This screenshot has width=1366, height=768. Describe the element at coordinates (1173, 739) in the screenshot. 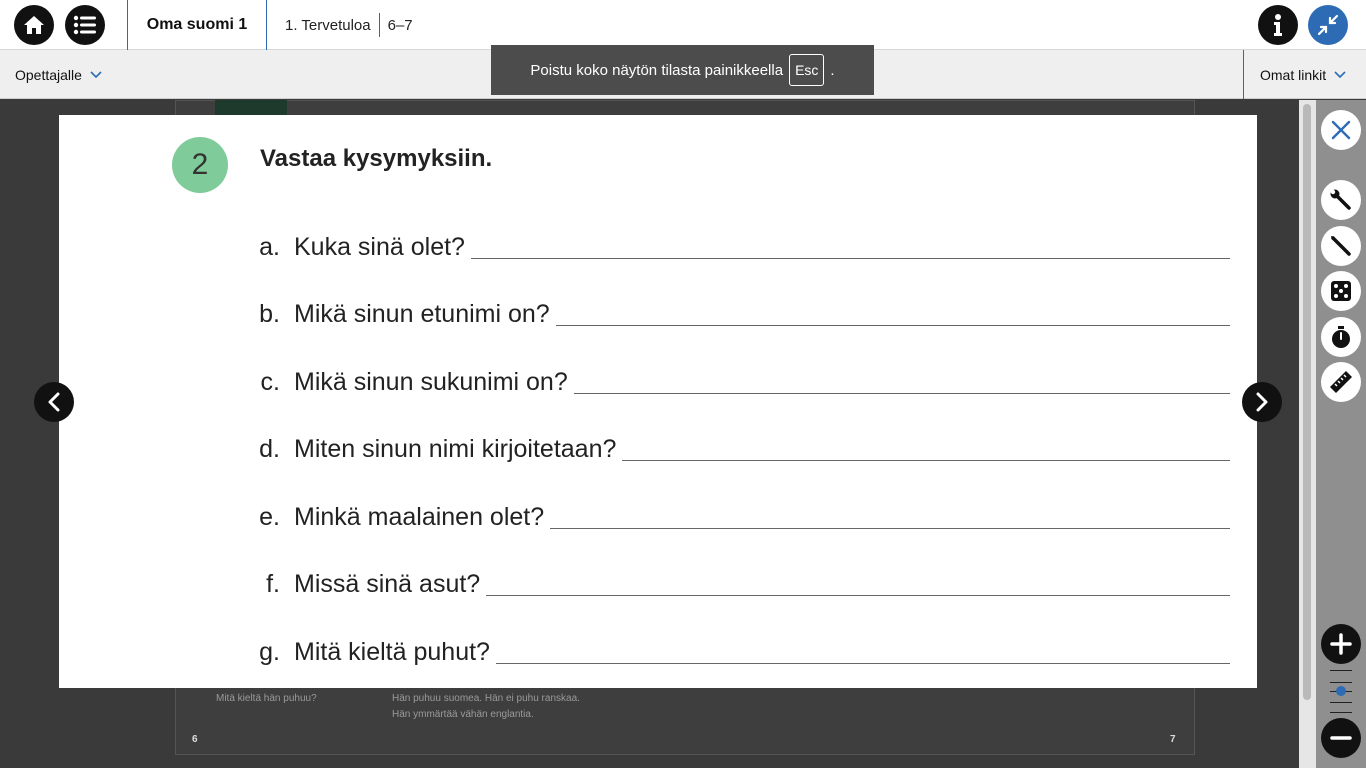

I see `background-page-number-right: 7` at that location.